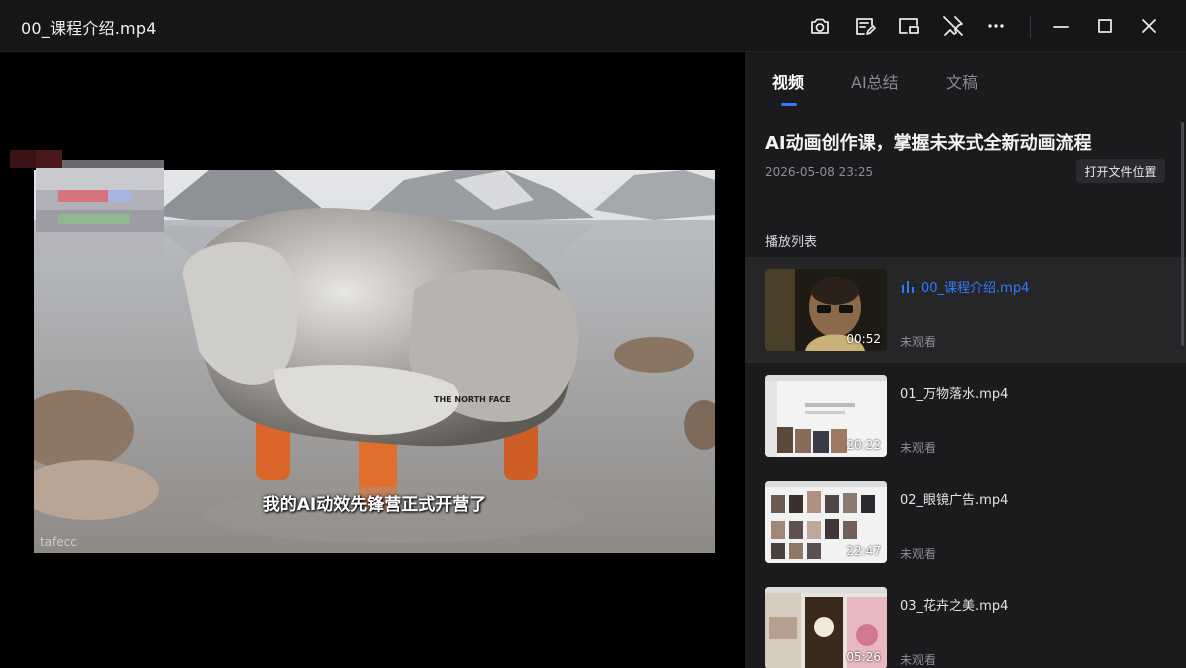  Describe the element at coordinates (863, 339) in the screenshot. I see `video-duration: 00:52` at that location.